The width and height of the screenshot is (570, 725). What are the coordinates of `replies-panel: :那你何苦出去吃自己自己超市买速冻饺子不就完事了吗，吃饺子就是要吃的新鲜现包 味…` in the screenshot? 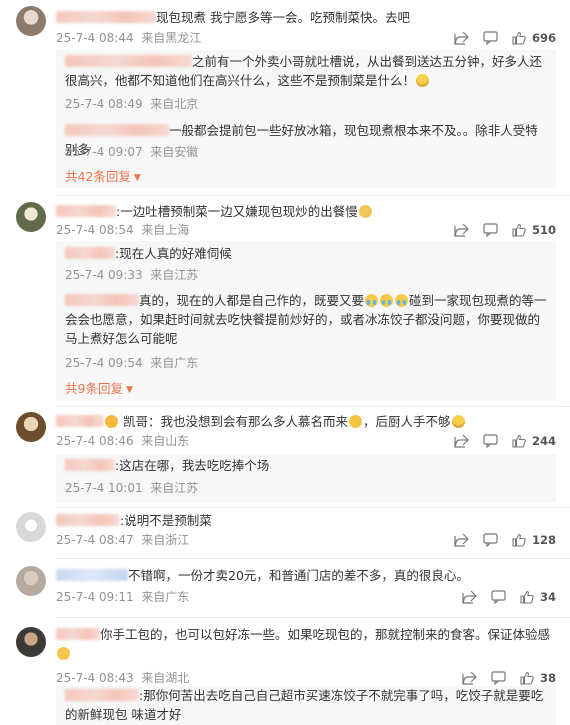 It's located at (306, 705).